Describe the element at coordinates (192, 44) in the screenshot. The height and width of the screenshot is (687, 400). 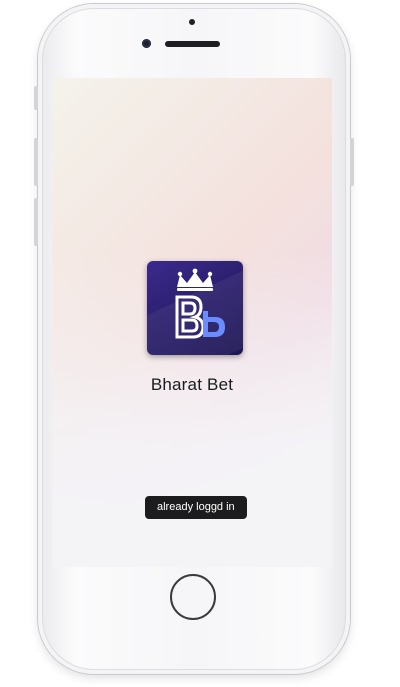
I see `earpiece-speaker` at that location.